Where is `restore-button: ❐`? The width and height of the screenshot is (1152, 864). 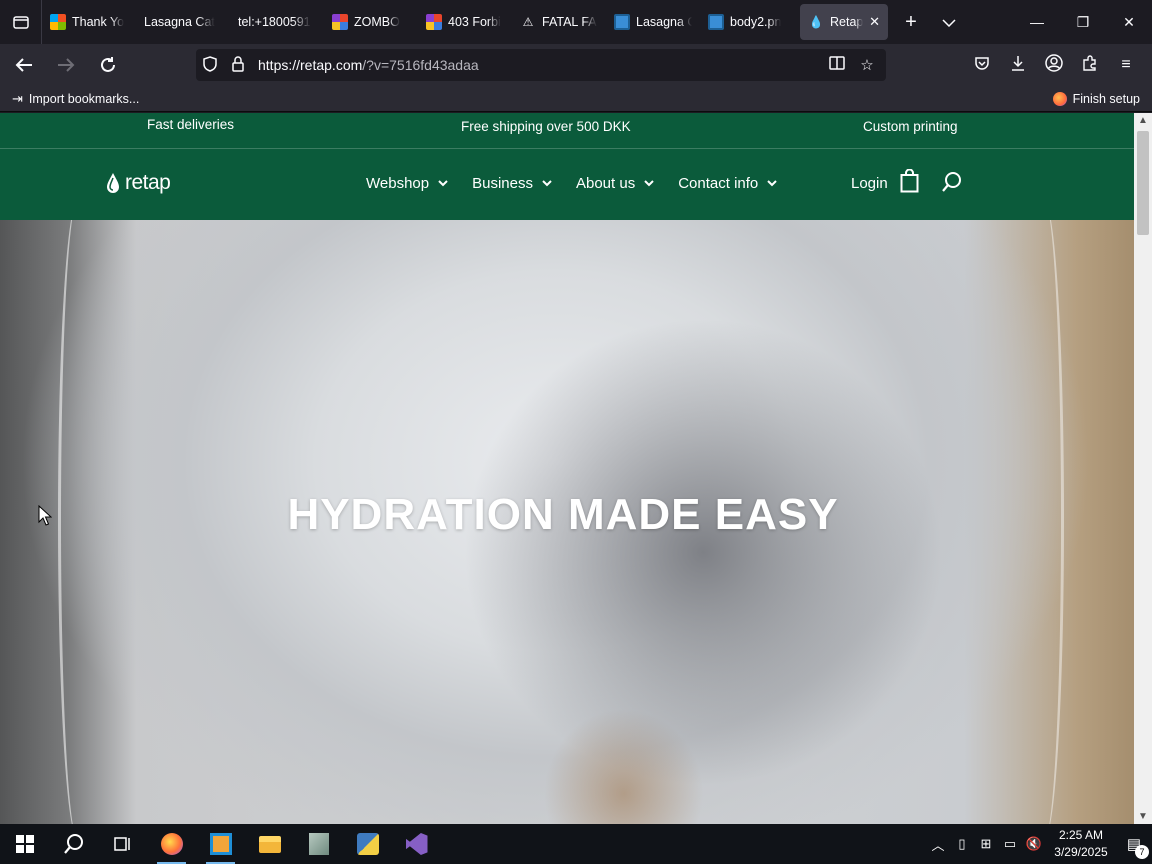
restore-button: ❐ is located at coordinates (1083, 22).